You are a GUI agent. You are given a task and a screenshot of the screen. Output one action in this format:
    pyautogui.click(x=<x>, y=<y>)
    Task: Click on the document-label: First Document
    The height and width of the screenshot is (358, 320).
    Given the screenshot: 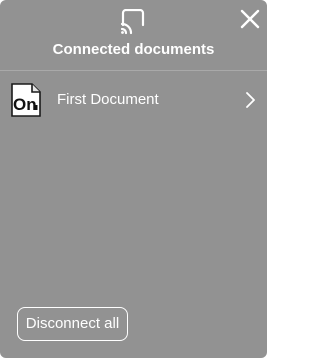 What is the action you would take?
    pyautogui.click(x=108, y=99)
    